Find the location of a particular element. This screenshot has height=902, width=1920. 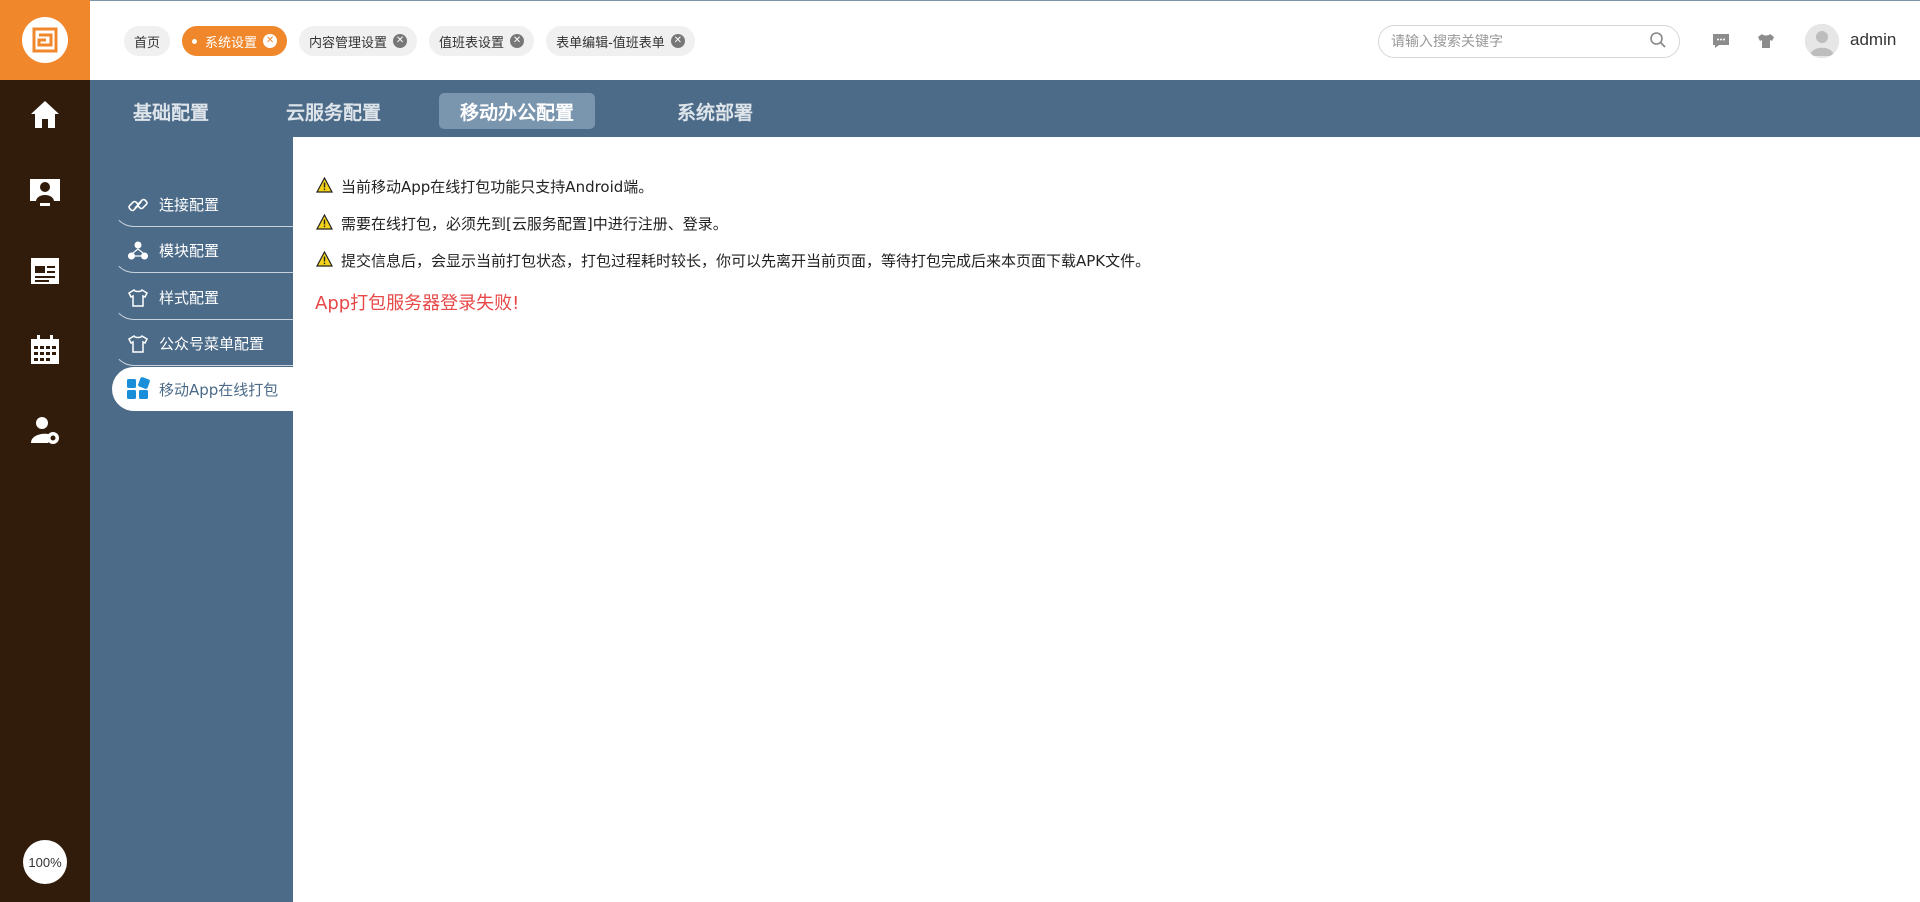

tab-cloud-config: 云服务配置 is located at coordinates (333, 111).